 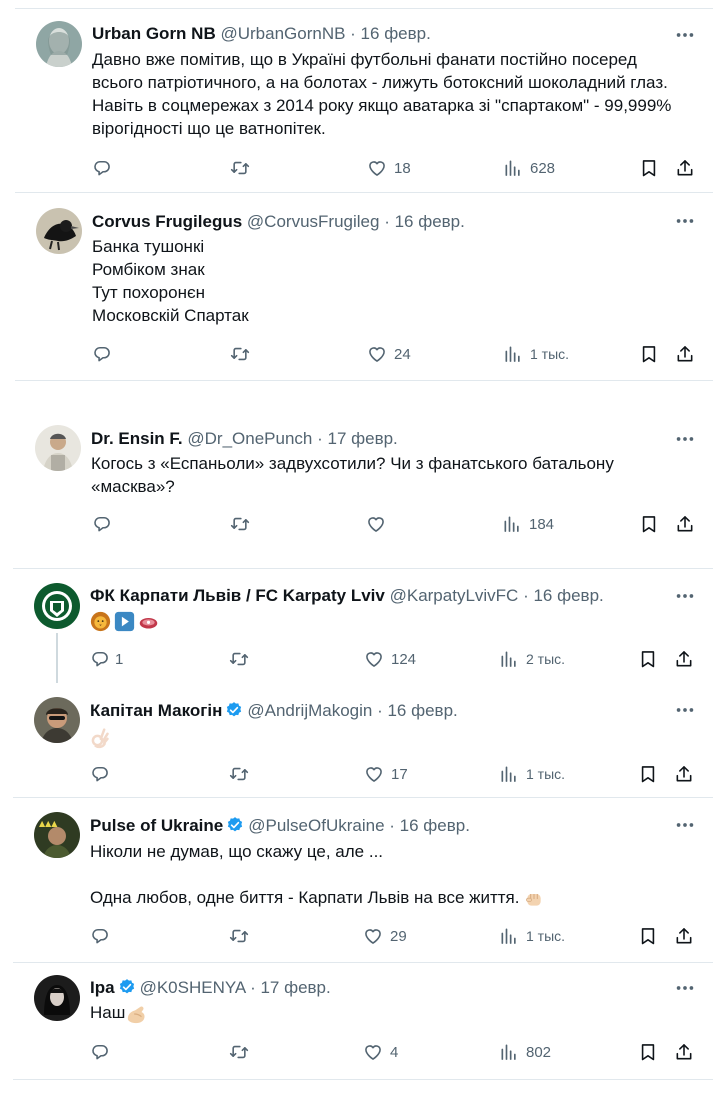 I want to click on reply-button: 1, so click(x=106, y=659).